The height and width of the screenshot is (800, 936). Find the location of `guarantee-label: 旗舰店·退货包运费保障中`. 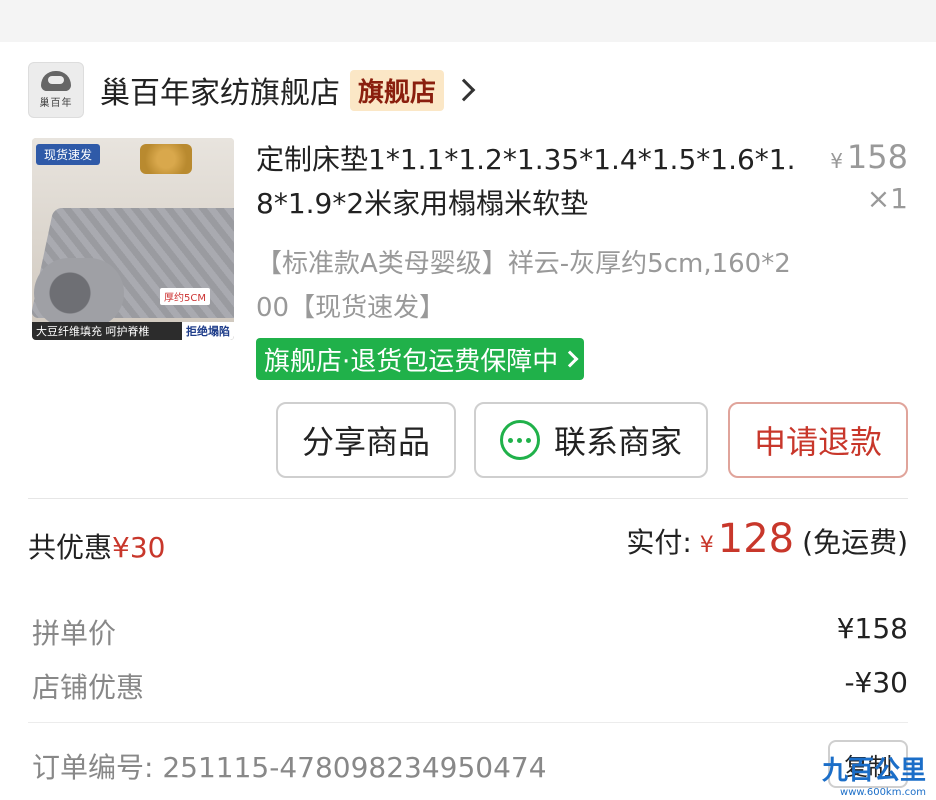

guarantee-label: 旗舰店·退货包运费保障中 is located at coordinates (411, 361).